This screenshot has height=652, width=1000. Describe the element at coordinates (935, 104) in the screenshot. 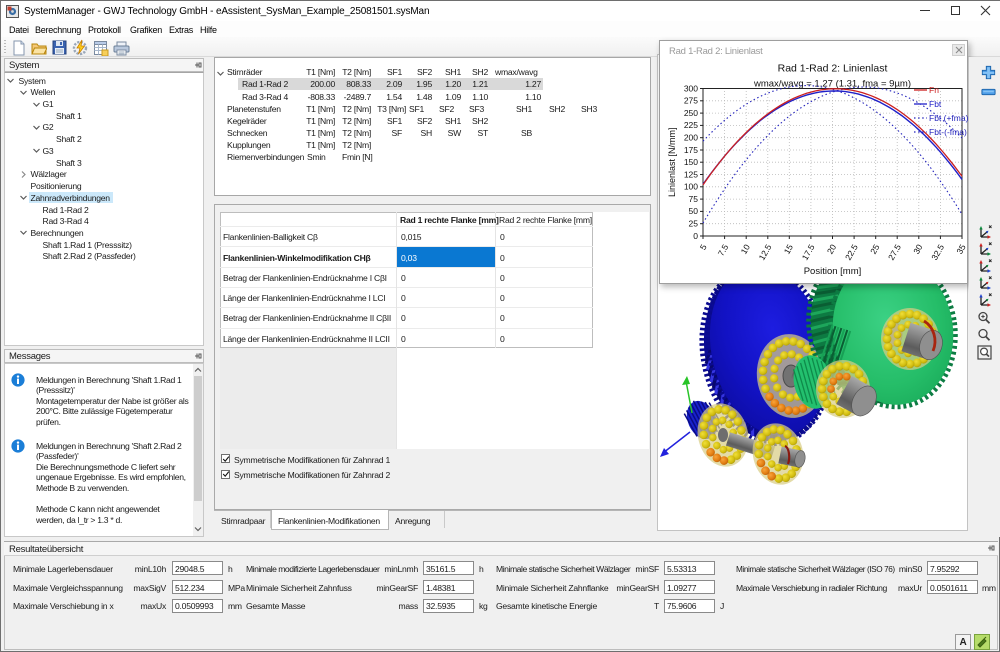

I see `svg-text: Fbt` at that location.